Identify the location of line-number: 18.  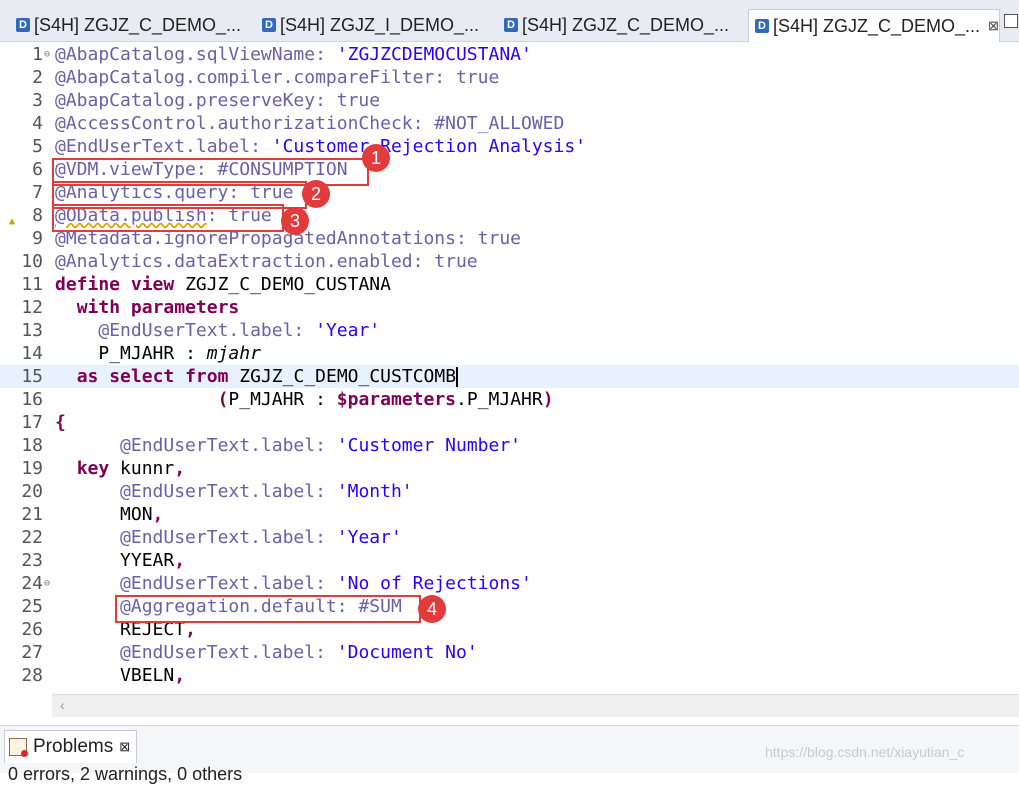
(32, 445).